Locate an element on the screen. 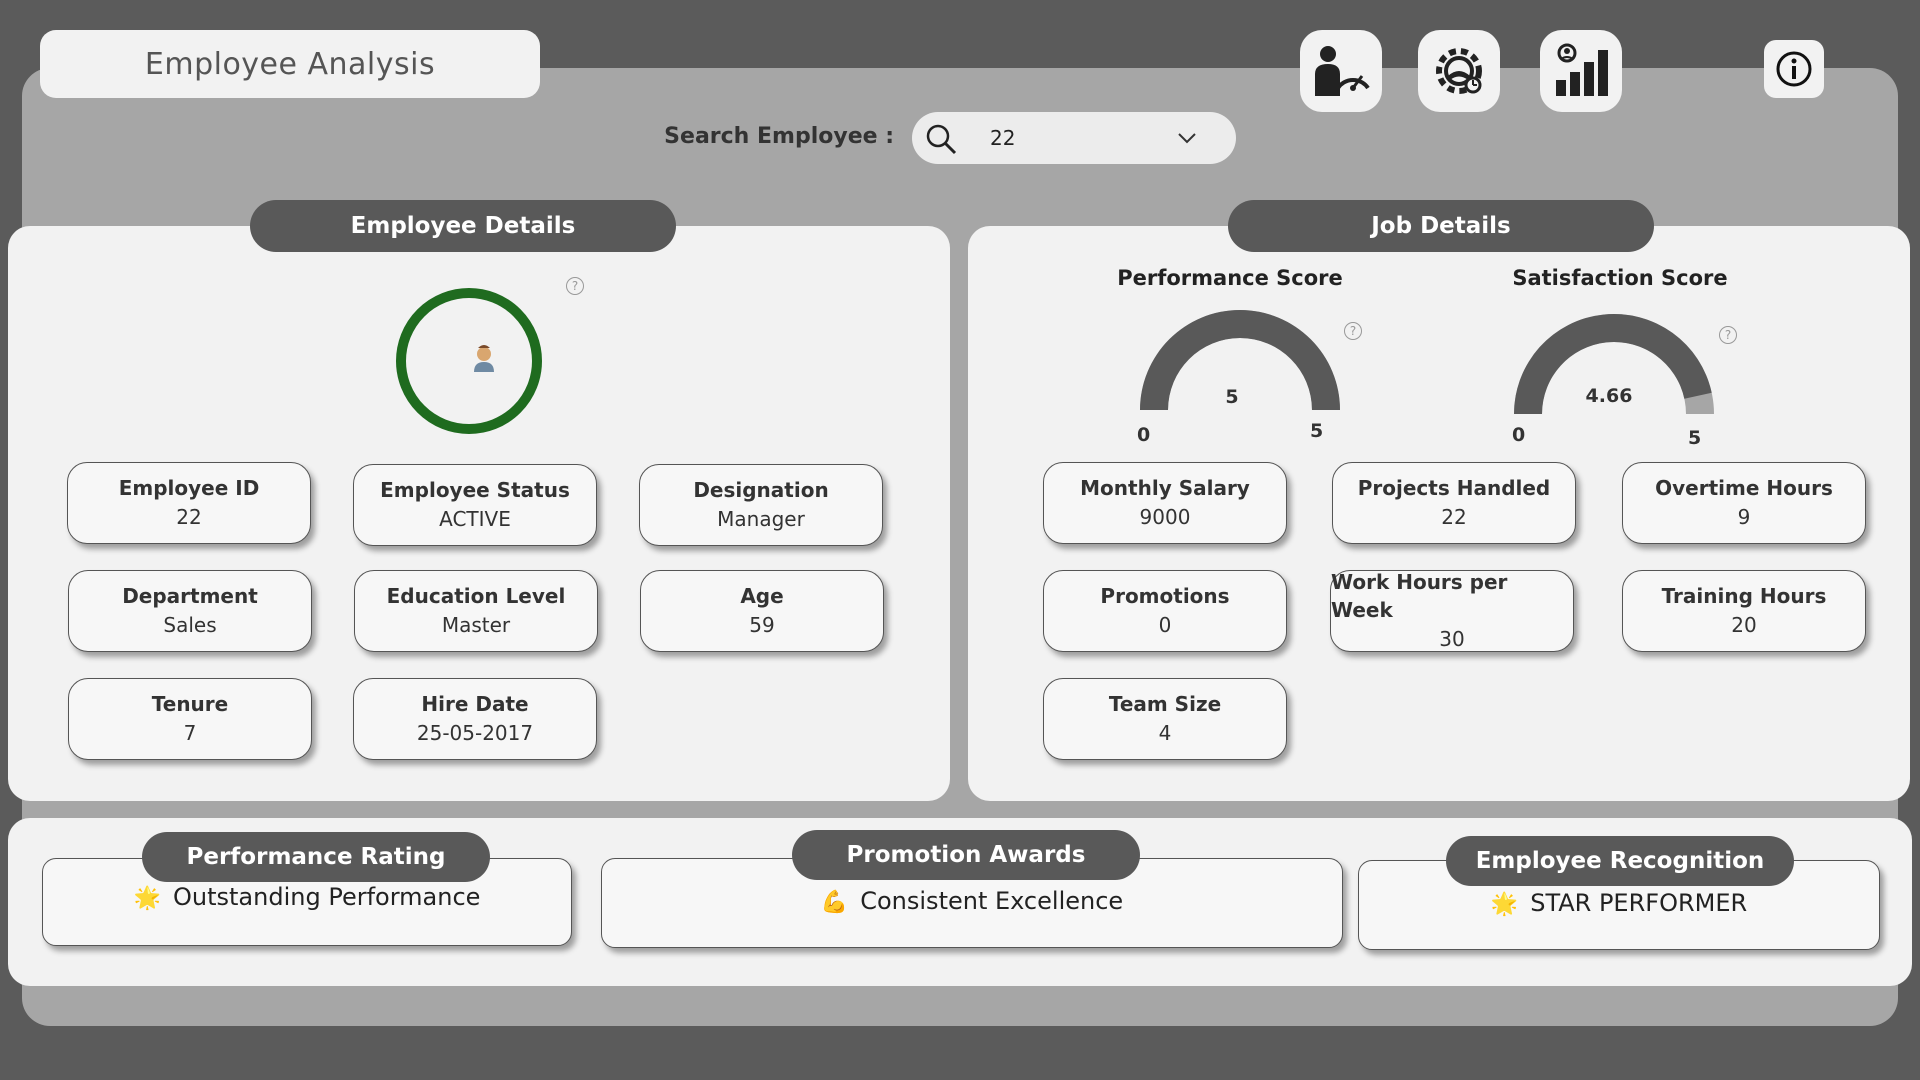  field-value: 20 is located at coordinates (1744, 625).